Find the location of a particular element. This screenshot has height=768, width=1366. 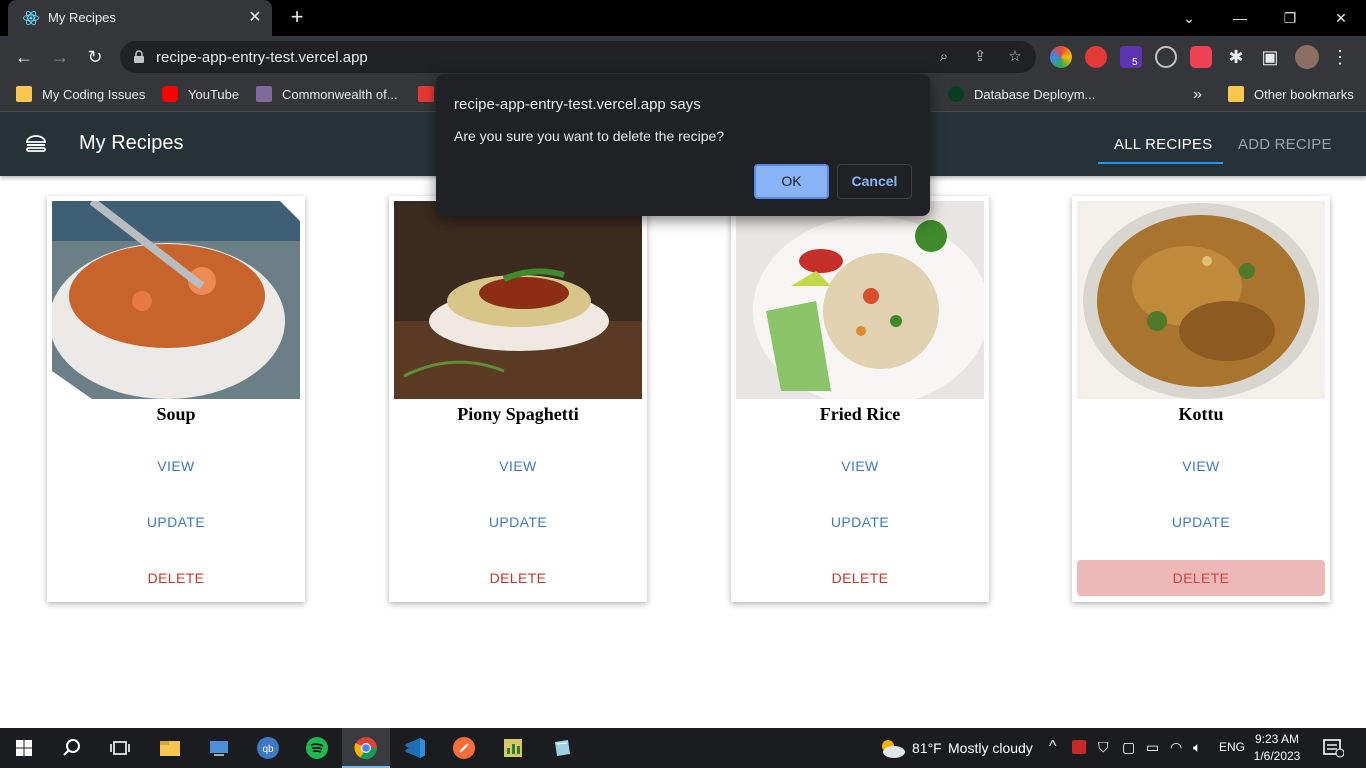

dialog-title: recipe-app-entry-test.vercel.app says is located at coordinates (577, 104).